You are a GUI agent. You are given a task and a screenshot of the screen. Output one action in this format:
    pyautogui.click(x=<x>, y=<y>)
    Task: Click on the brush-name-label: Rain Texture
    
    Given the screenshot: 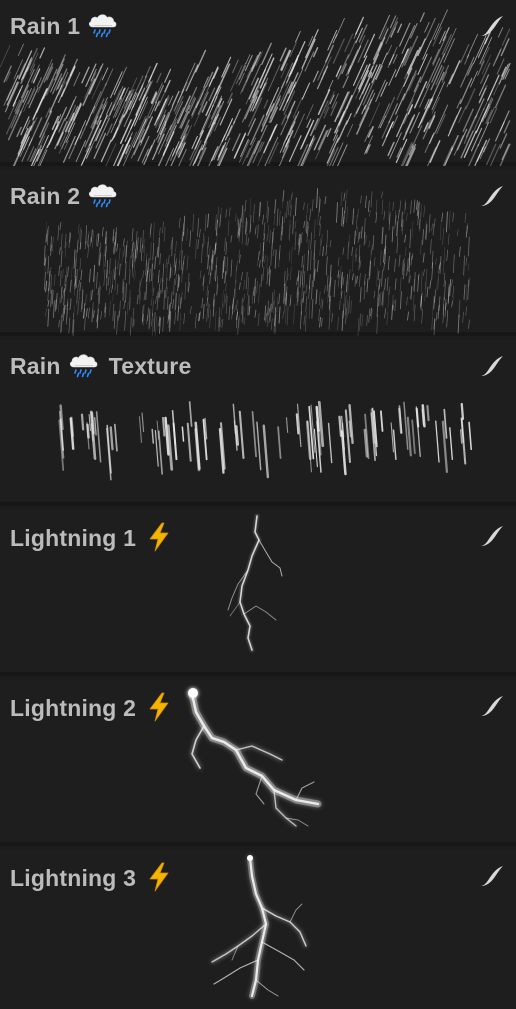 What is the action you would take?
    pyautogui.click(x=100, y=366)
    